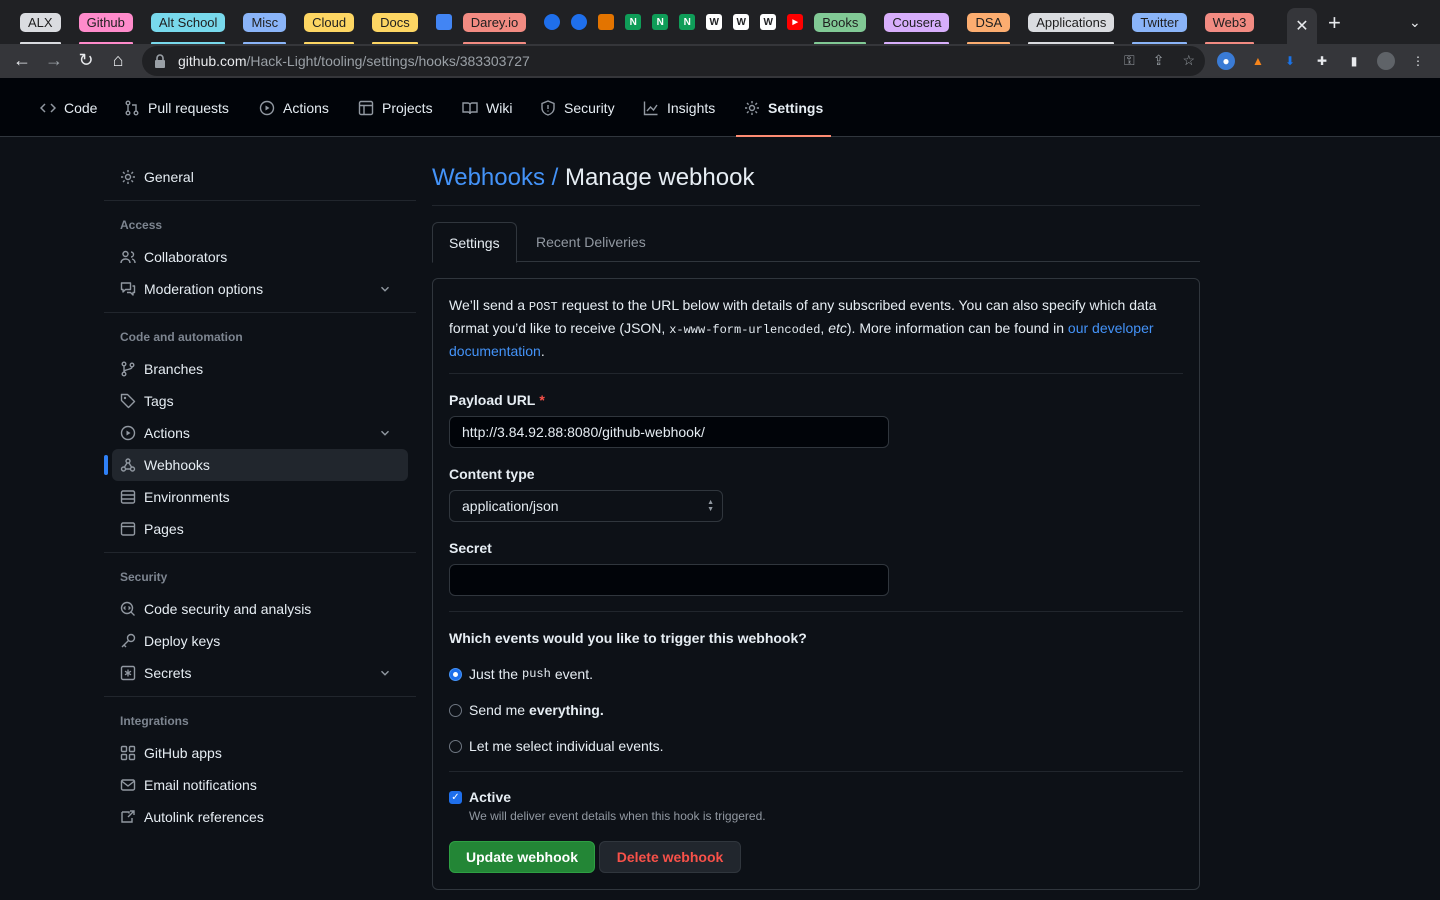 The width and height of the screenshot is (1440, 900). Describe the element at coordinates (294, 107) in the screenshot. I see `repo-tab-actions: Actions` at that location.